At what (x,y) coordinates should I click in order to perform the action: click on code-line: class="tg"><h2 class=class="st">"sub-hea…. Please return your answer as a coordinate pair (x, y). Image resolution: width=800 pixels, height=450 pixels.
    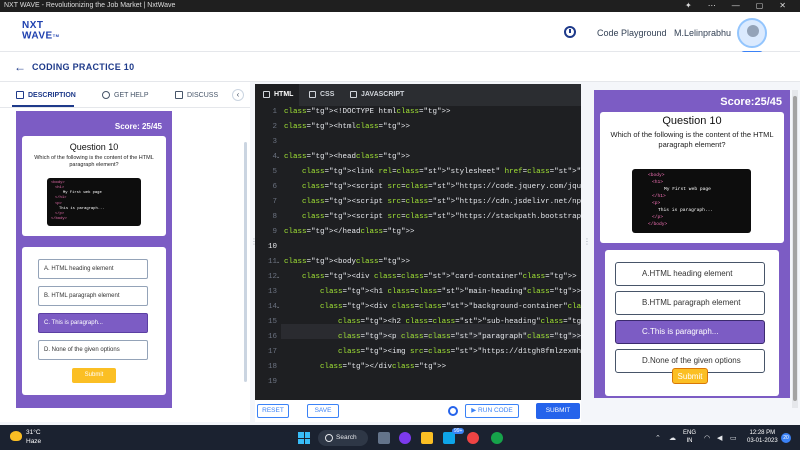
    Looking at the image, I should click on (432, 322).